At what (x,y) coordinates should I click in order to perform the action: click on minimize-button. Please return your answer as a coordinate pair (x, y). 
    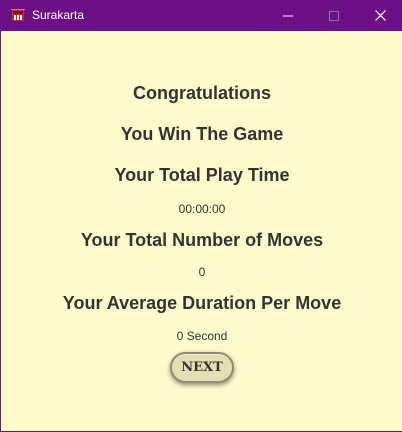
    Looking at the image, I should click on (288, 15).